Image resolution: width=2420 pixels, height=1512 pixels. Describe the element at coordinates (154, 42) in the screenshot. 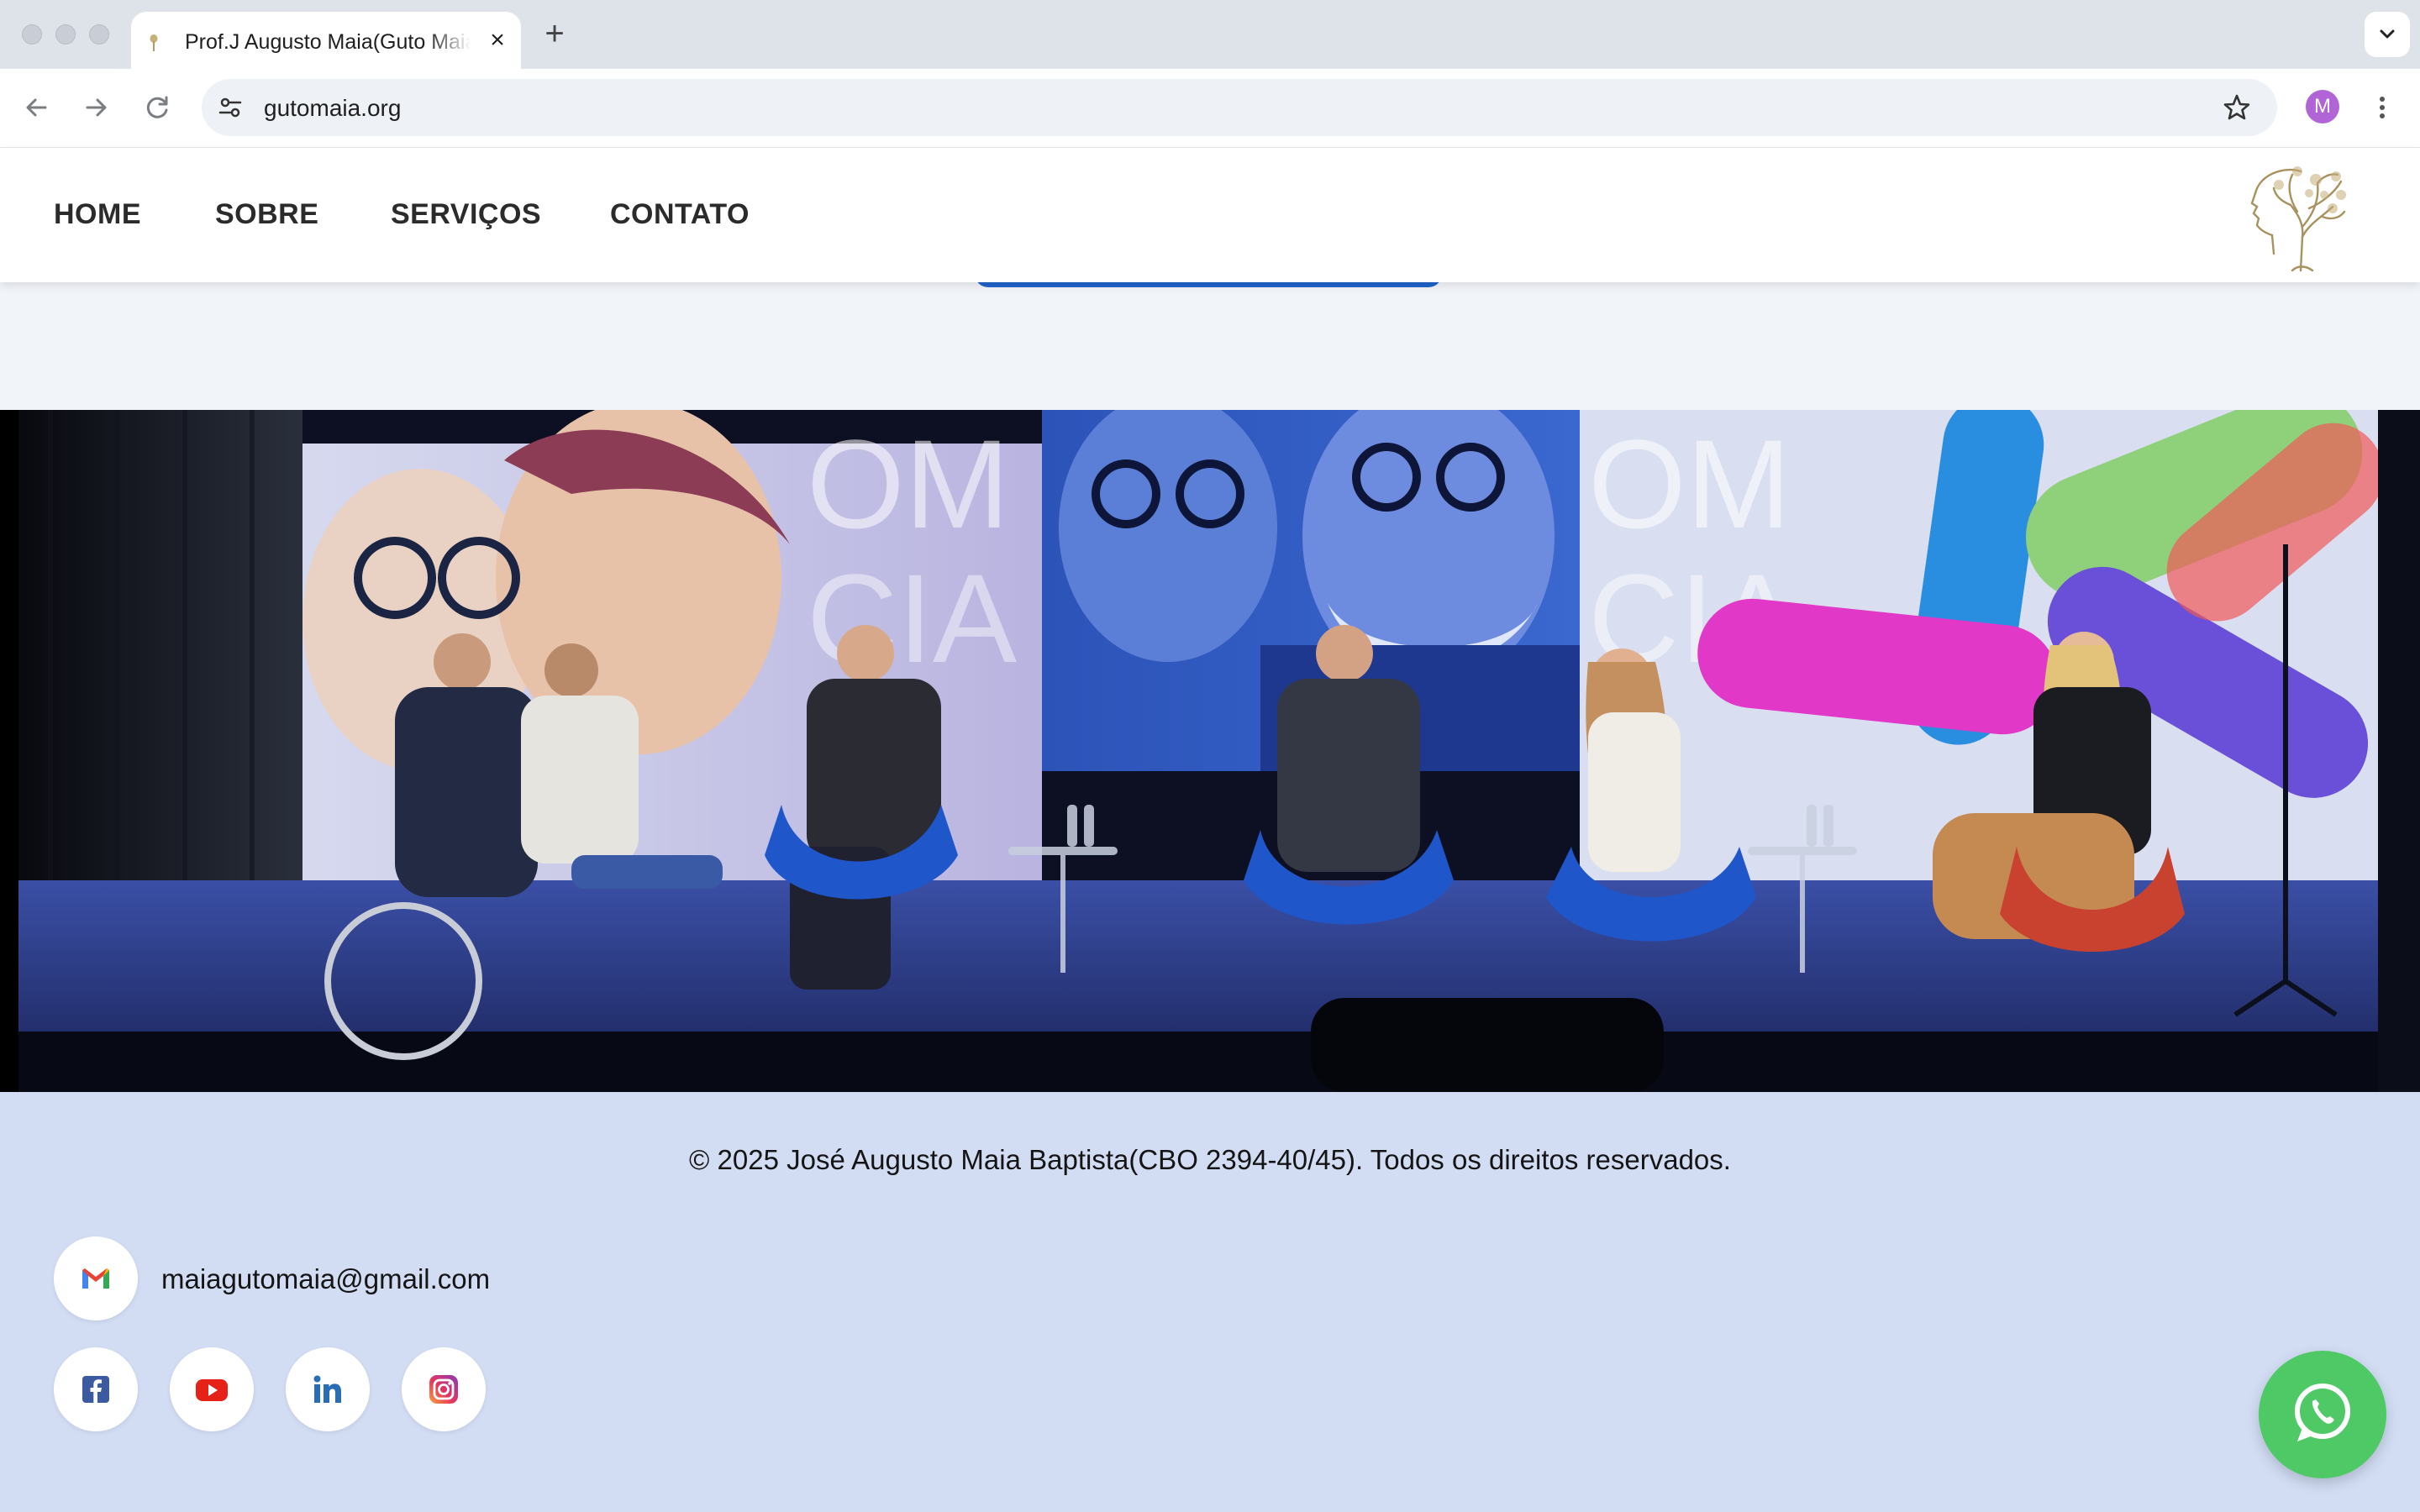

I see `tree-favicon-icon` at that location.